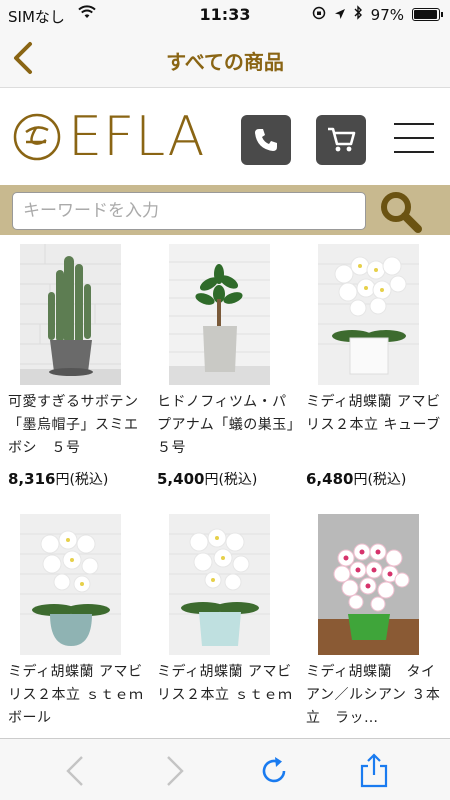 The width and height of the screenshot is (450, 800). What do you see at coordinates (37, 137) in the screenshot?
I see `logo-emblem-icon` at bounding box center [37, 137].